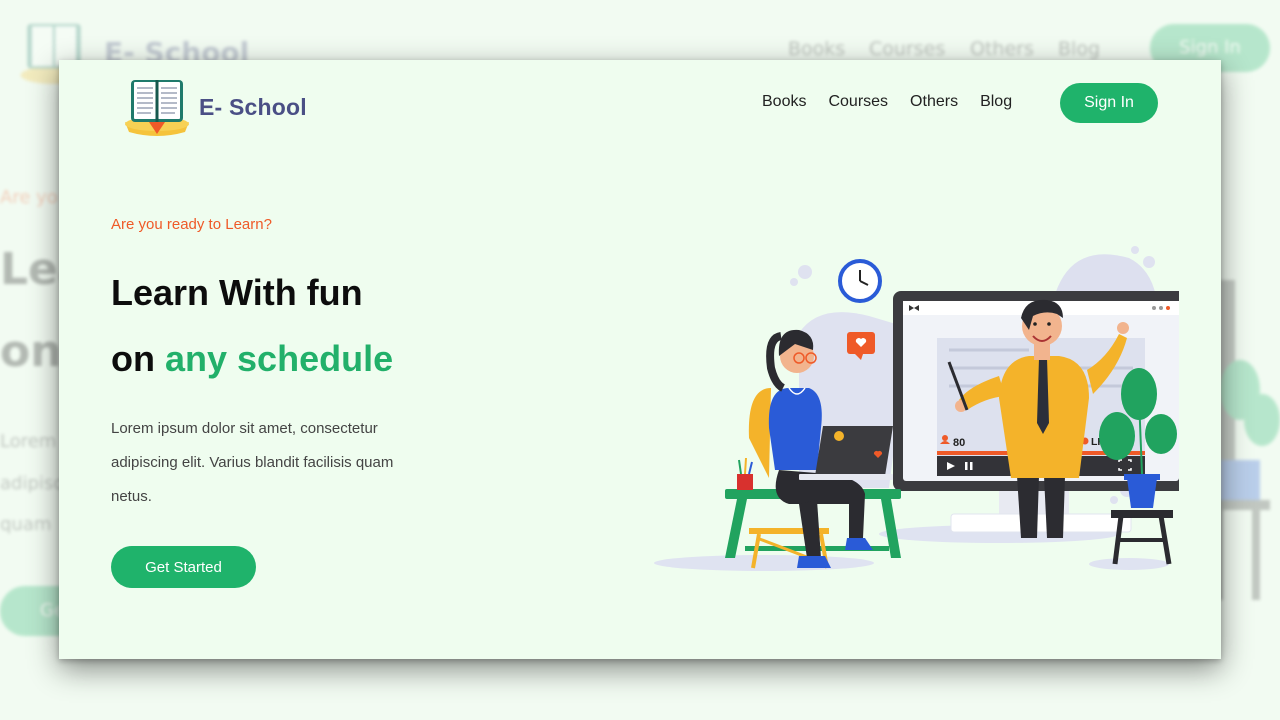 The height and width of the screenshot is (720, 1280). Describe the element at coordinates (252, 326) in the screenshot. I see `hero-headline: Learn With fun on any schedule` at that location.